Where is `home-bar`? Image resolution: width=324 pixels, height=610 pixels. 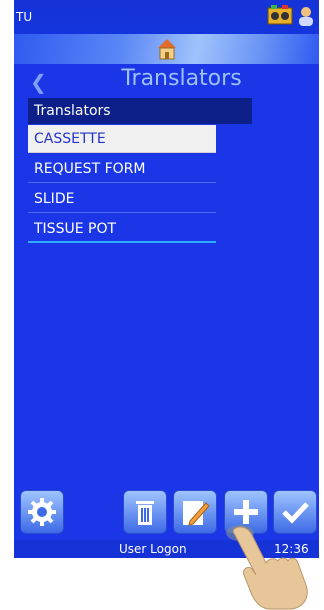
home-bar is located at coordinates (166, 49).